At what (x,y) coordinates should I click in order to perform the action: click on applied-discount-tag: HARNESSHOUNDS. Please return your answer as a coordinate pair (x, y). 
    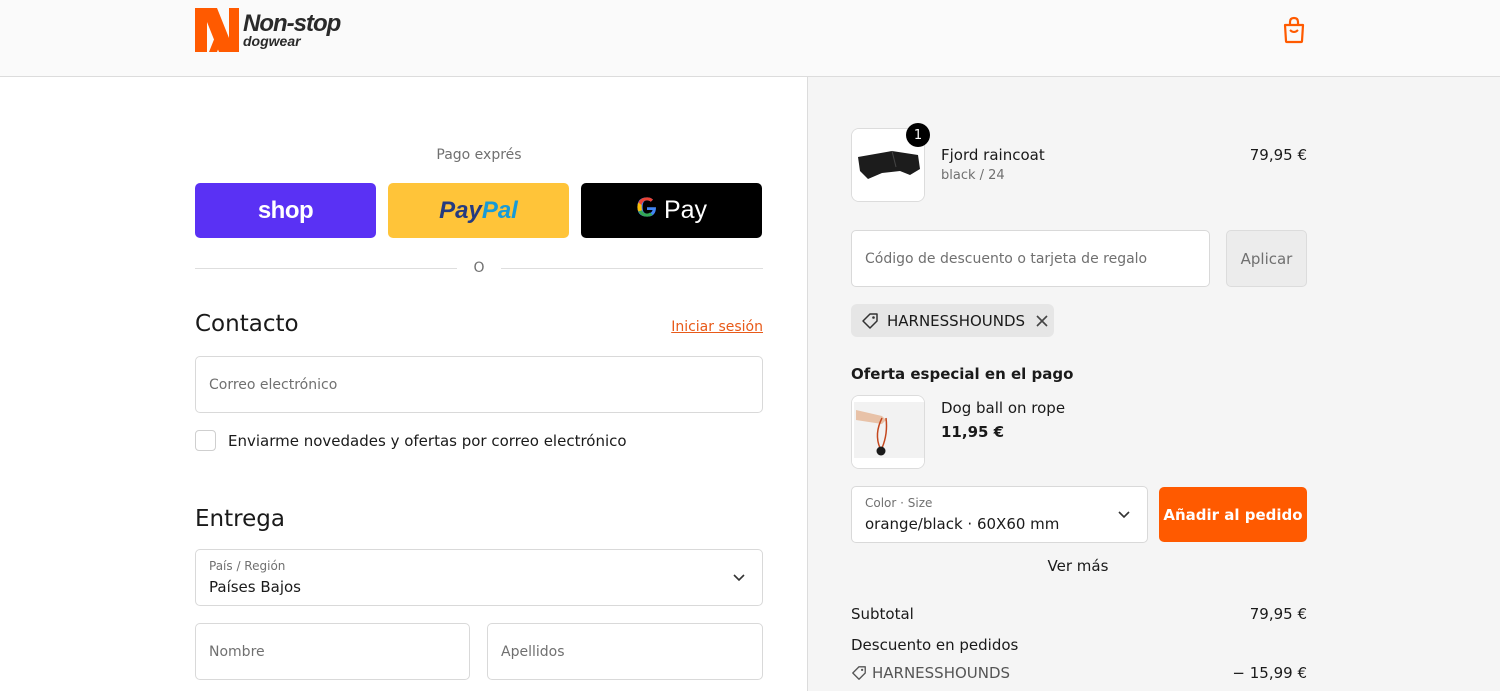
    Looking at the image, I should click on (952, 320).